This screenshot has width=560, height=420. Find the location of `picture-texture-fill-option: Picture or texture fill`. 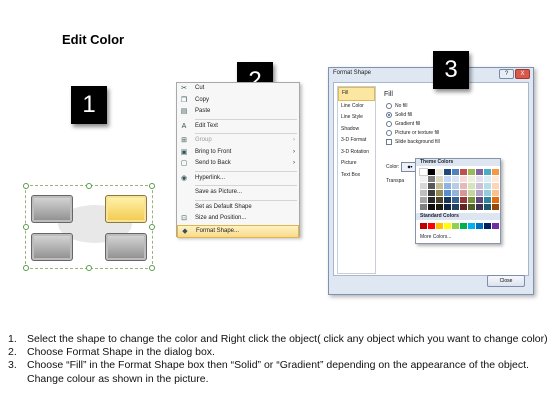

picture-texture-fill-option: Picture or texture fill is located at coordinates (412, 133).